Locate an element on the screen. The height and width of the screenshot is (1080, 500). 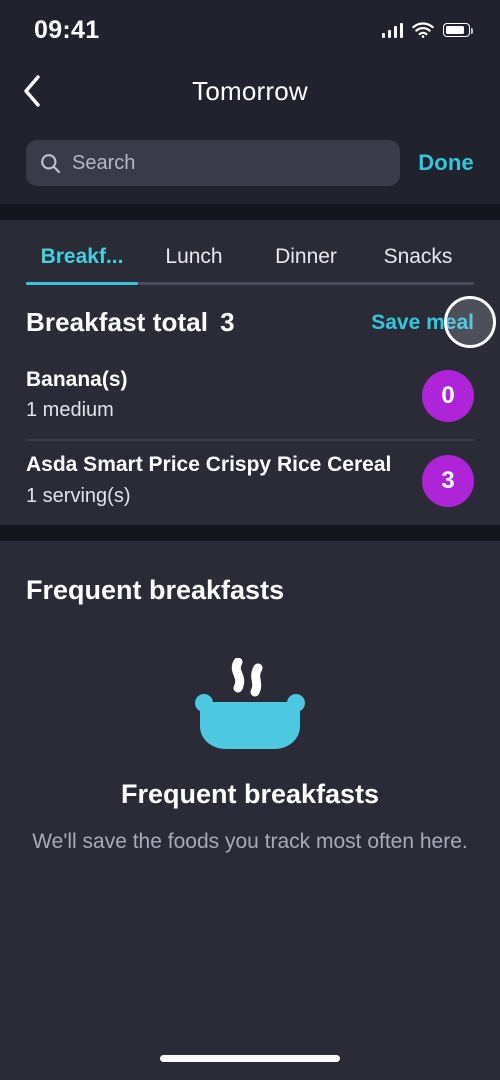
back-button is located at coordinates (32, 91).